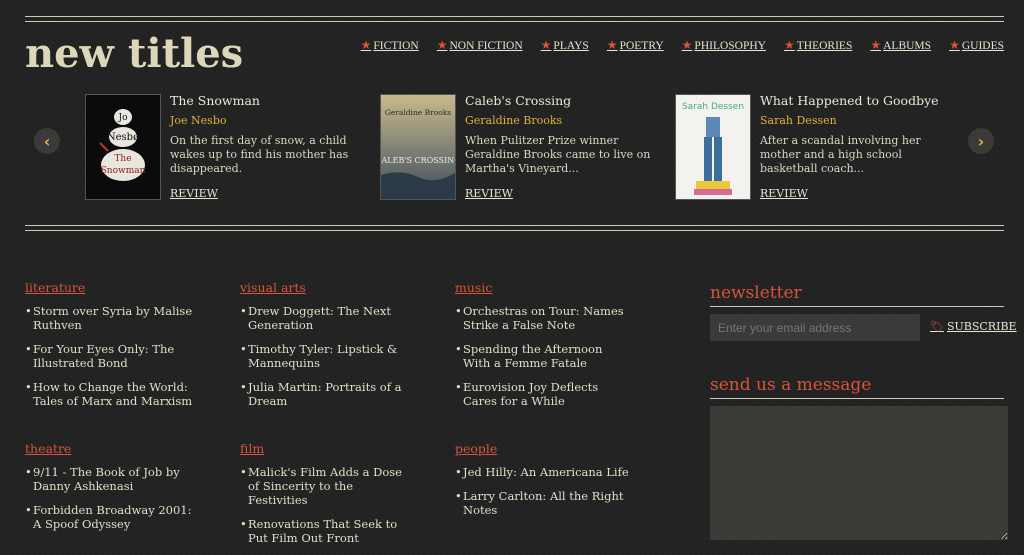  Describe the element at coordinates (542, 288) in the screenshot. I see `category-heading: music` at that location.